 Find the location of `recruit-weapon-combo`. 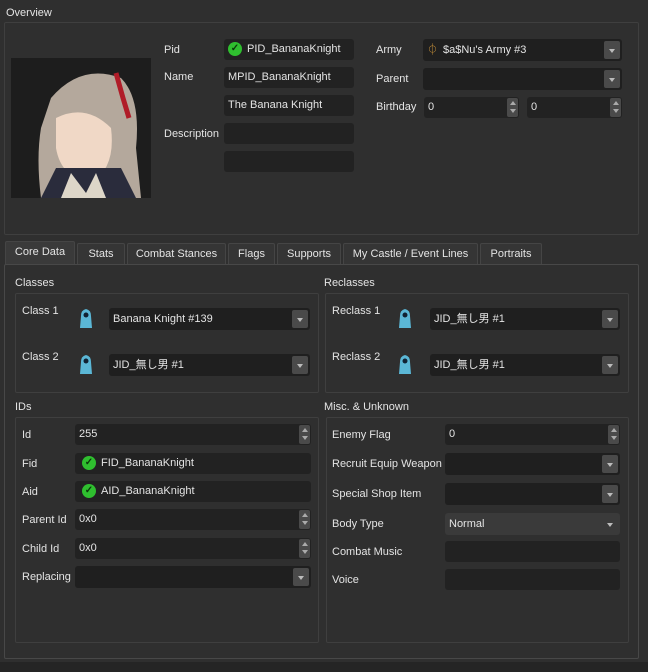

recruit-weapon-combo is located at coordinates (532, 464).